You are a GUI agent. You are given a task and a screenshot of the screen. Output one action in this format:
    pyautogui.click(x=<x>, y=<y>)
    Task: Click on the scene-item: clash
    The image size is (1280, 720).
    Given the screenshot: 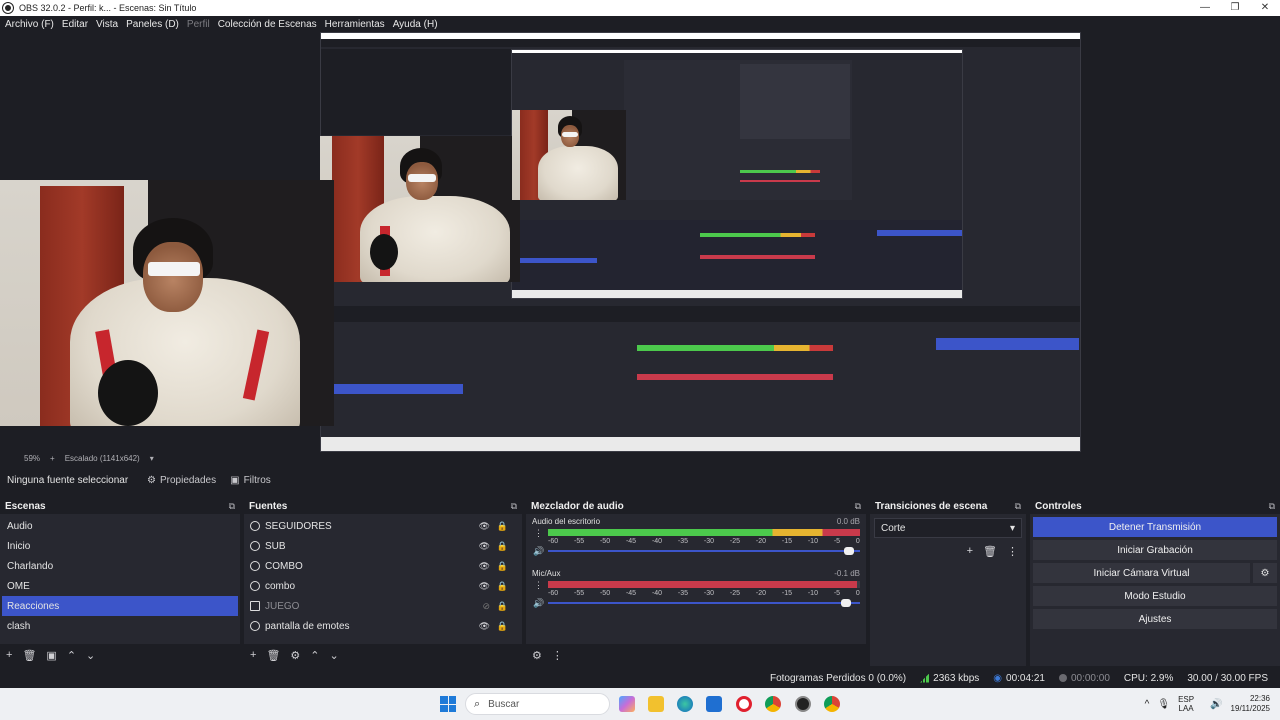 What is the action you would take?
    pyautogui.click(x=120, y=626)
    